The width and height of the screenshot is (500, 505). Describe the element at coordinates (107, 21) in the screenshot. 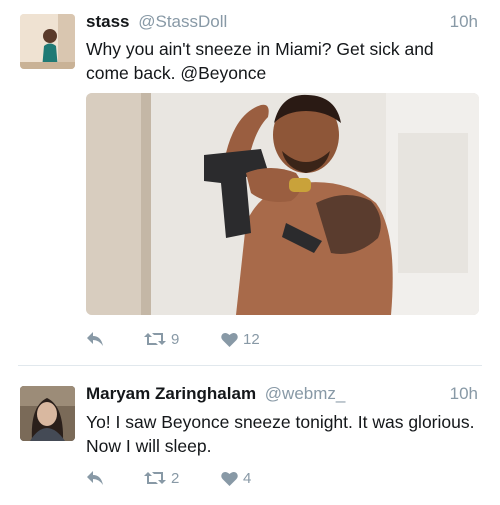

I see `display-name: stass` at that location.